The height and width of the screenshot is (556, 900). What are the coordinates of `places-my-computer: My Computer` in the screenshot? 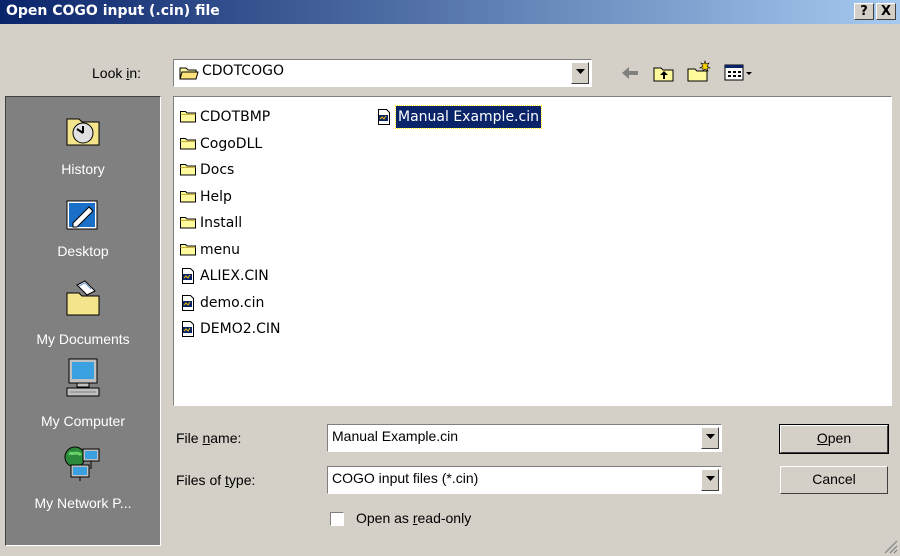 It's located at (83, 393).